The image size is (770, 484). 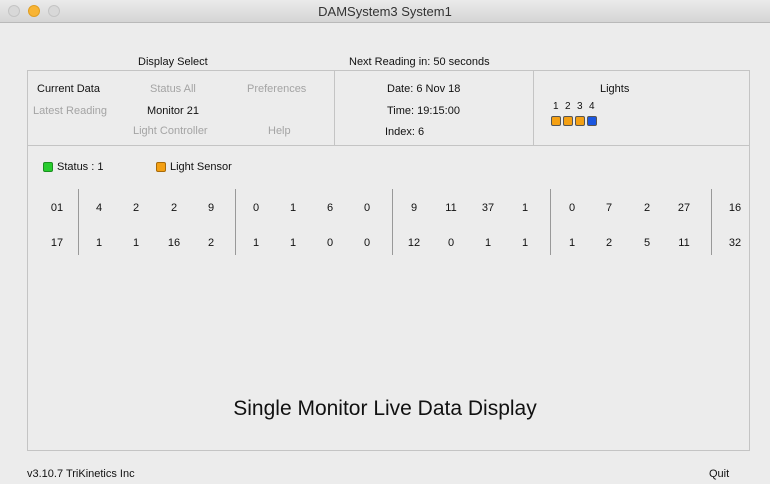 I want to click on help-button: Help, so click(x=279, y=131).